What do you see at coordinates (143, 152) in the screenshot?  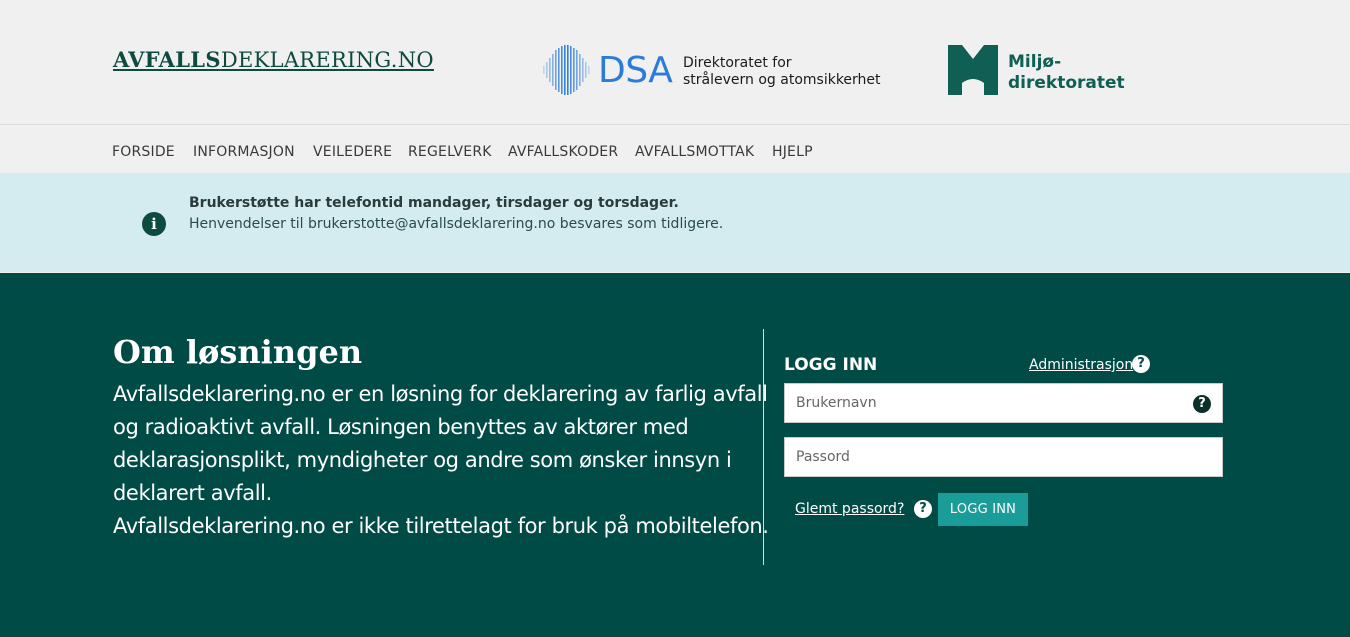 I see `nav-item-forside: FORSIDE` at bounding box center [143, 152].